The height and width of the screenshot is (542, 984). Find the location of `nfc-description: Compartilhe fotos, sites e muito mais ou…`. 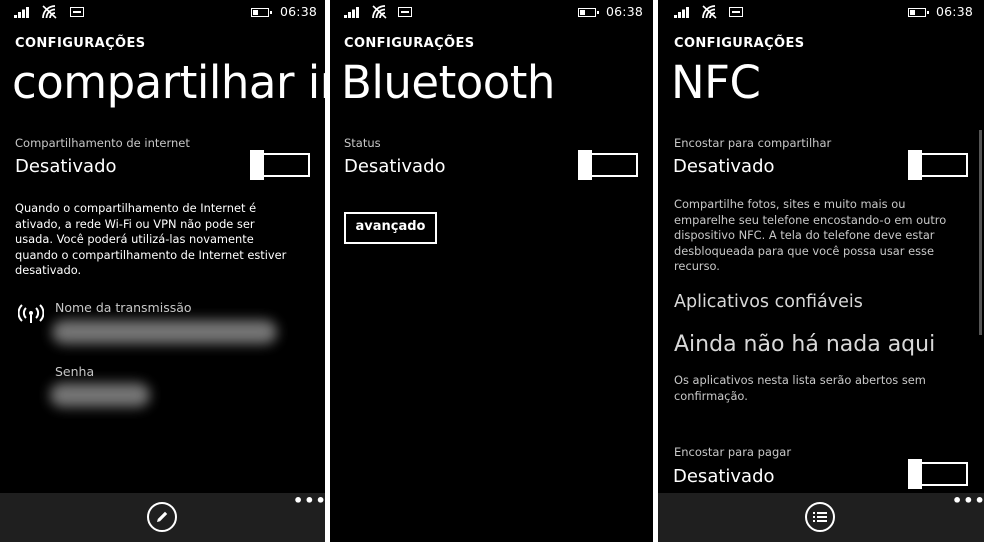

nfc-description: Compartilhe fotos, sites e muito mais ou… is located at coordinates (810, 235).